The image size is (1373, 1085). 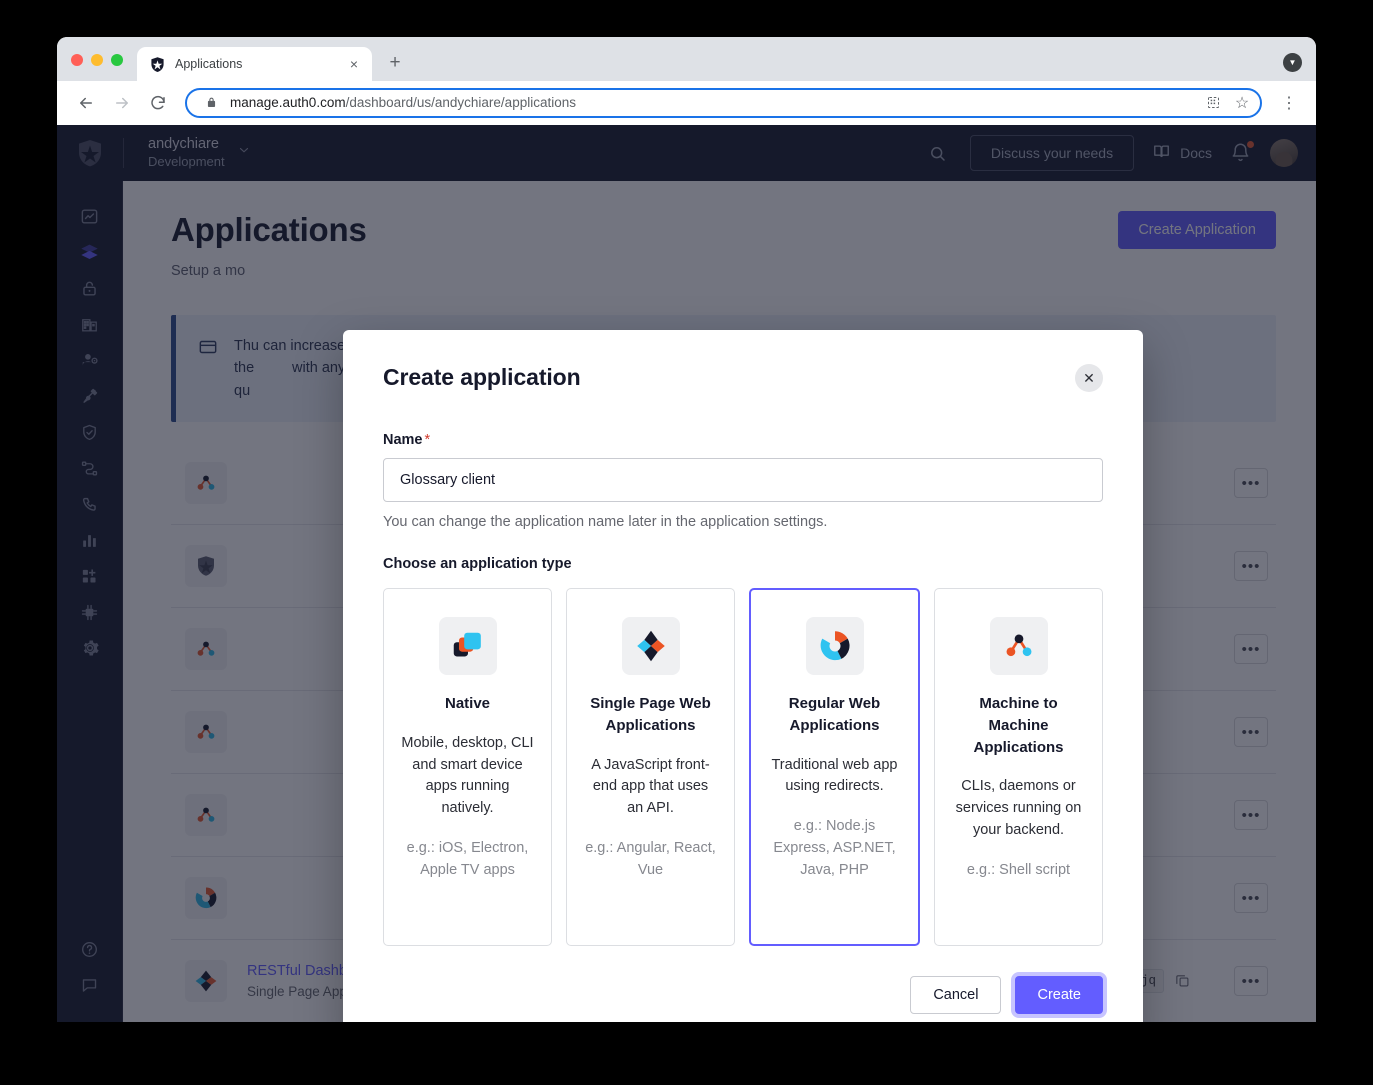 What do you see at coordinates (686, 59) in the screenshot?
I see `browser-tabstrip: Applications × + ▼` at bounding box center [686, 59].